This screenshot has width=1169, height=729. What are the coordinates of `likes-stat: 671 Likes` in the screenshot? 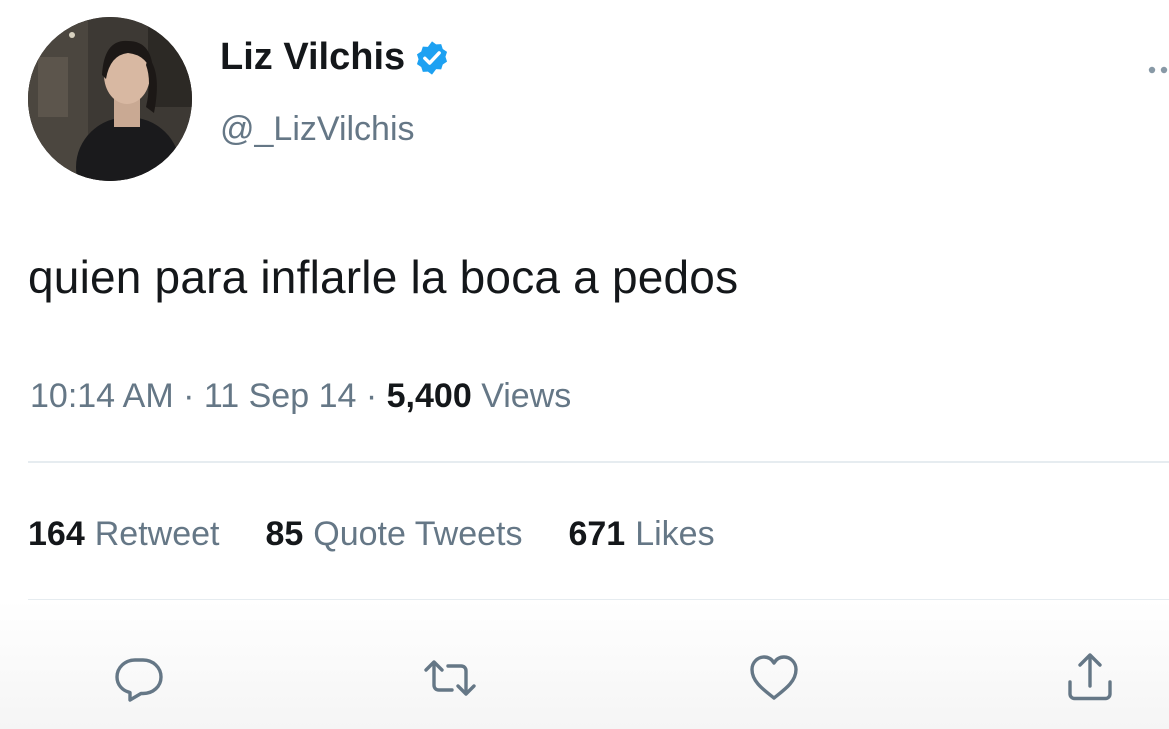 It's located at (641, 534).